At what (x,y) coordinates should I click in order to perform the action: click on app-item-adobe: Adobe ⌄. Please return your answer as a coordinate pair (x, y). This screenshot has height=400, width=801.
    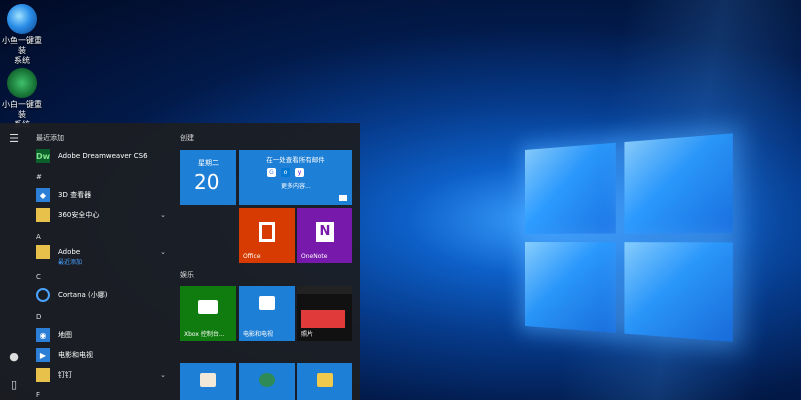
    Looking at the image, I should click on (103, 252).